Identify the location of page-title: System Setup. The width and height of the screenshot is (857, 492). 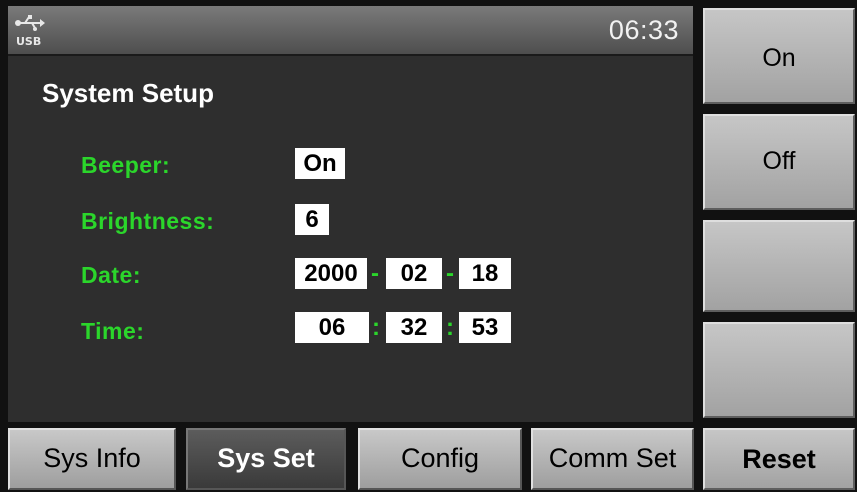
(128, 93).